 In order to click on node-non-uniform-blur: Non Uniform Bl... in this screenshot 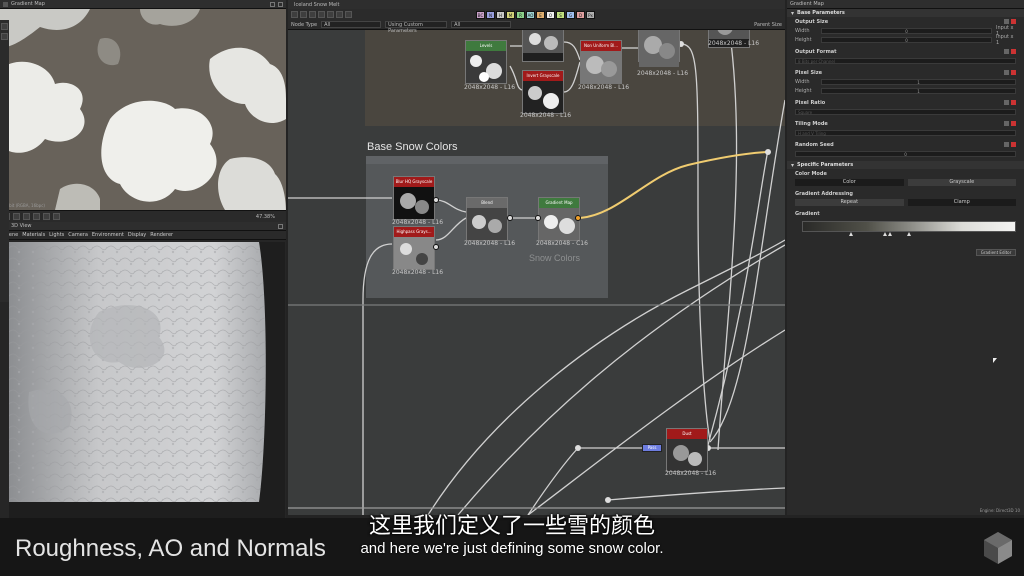, I will do `click(601, 62)`.